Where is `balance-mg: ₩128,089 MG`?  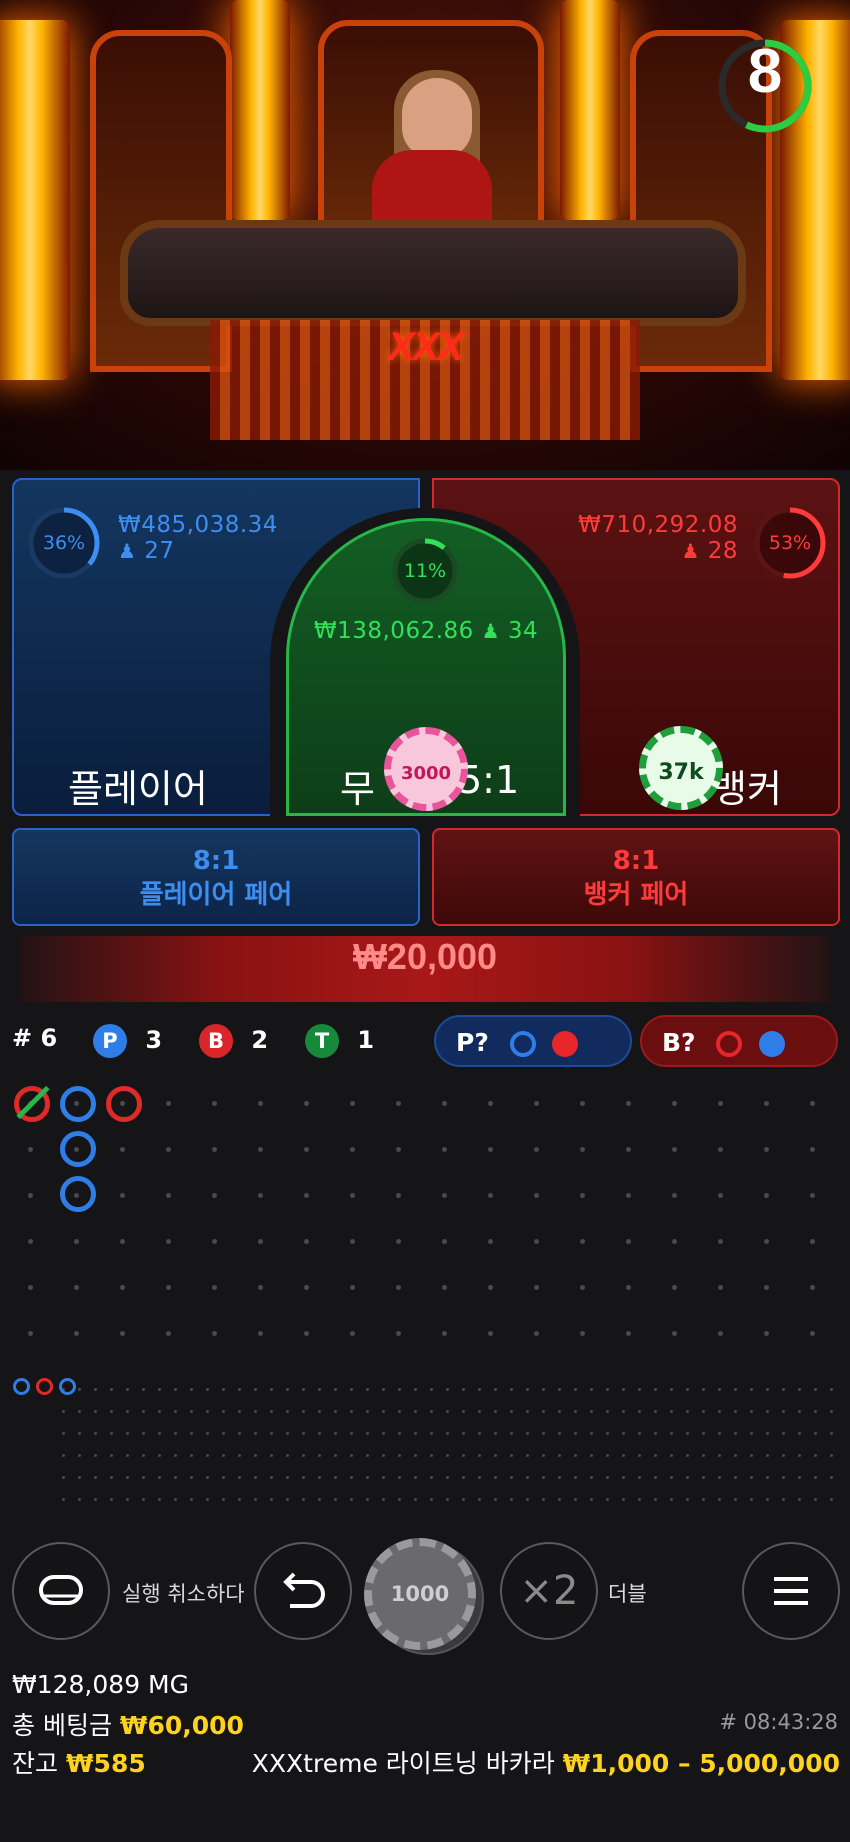 balance-mg: ₩128,089 MG is located at coordinates (100, 1684).